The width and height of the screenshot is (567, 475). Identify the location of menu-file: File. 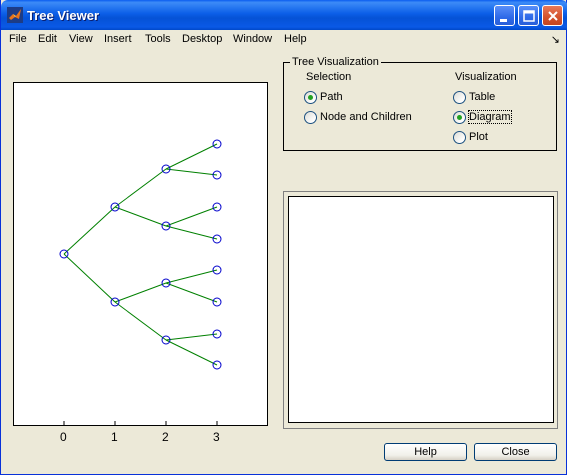
(18, 39).